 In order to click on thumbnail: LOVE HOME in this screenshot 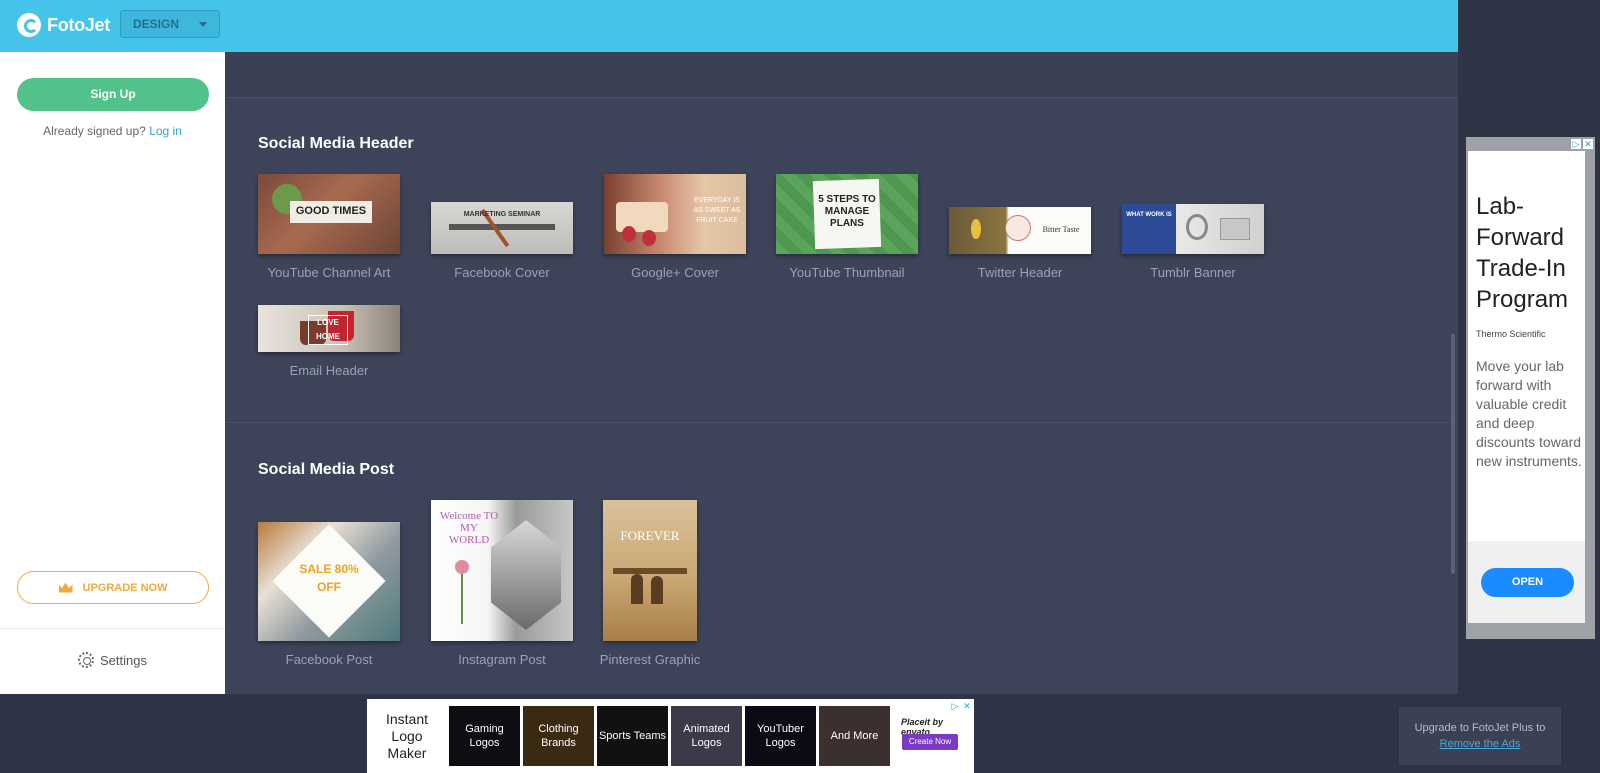, I will do `click(329, 328)`.